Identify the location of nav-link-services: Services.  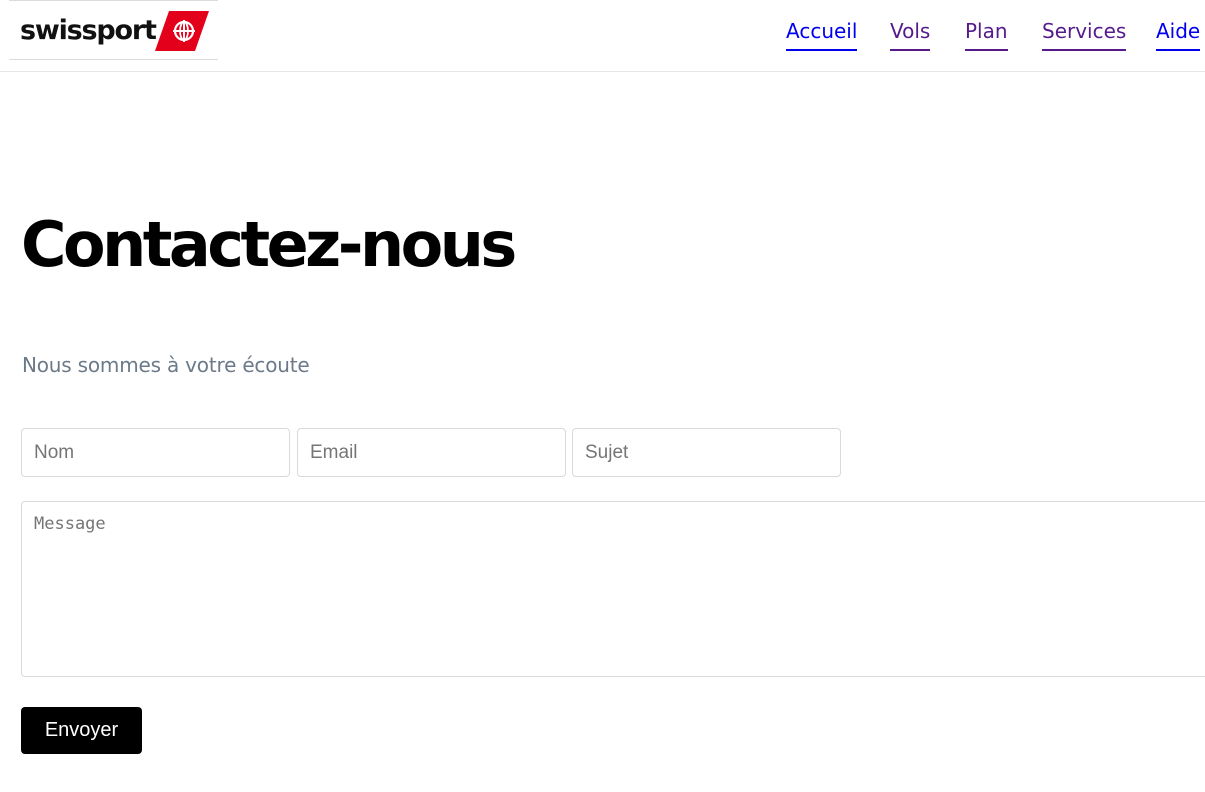
(1084, 34).